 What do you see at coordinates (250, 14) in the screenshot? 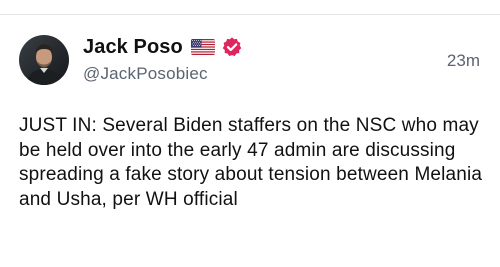
I see `divider` at bounding box center [250, 14].